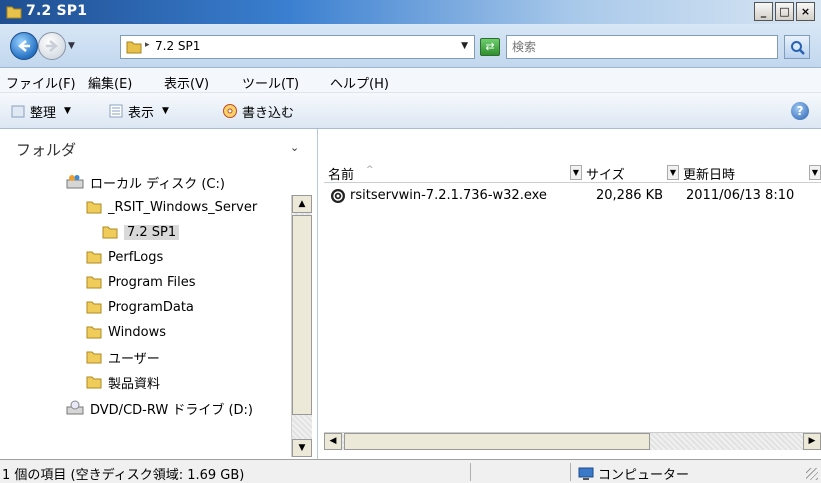 The height and width of the screenshot is (483, 821). I want to click on command-toolbar: 整理 ▼ 表示 ▼ 書き込む ?, so click(410, 111).